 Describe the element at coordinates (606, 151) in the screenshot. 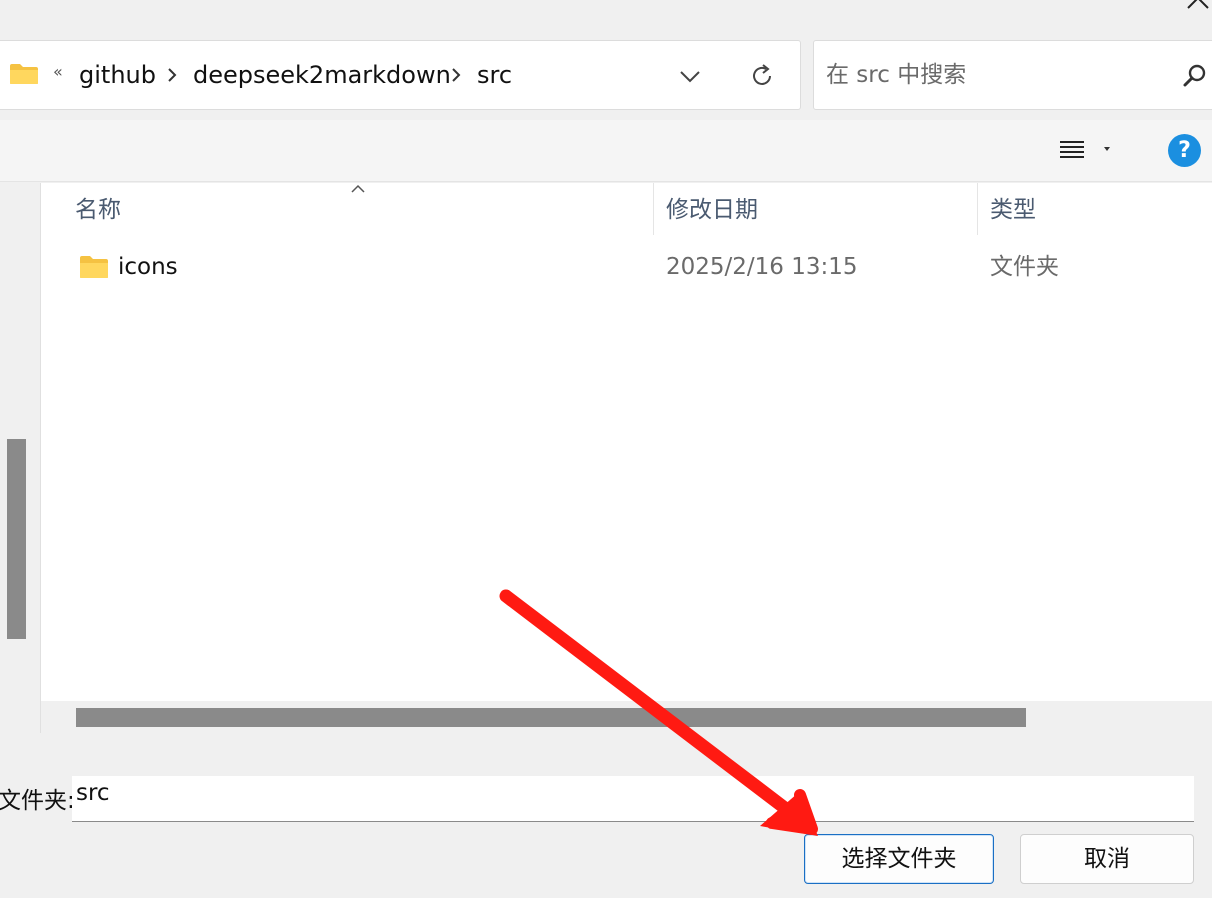

I see `toolbar: ?` at that location.